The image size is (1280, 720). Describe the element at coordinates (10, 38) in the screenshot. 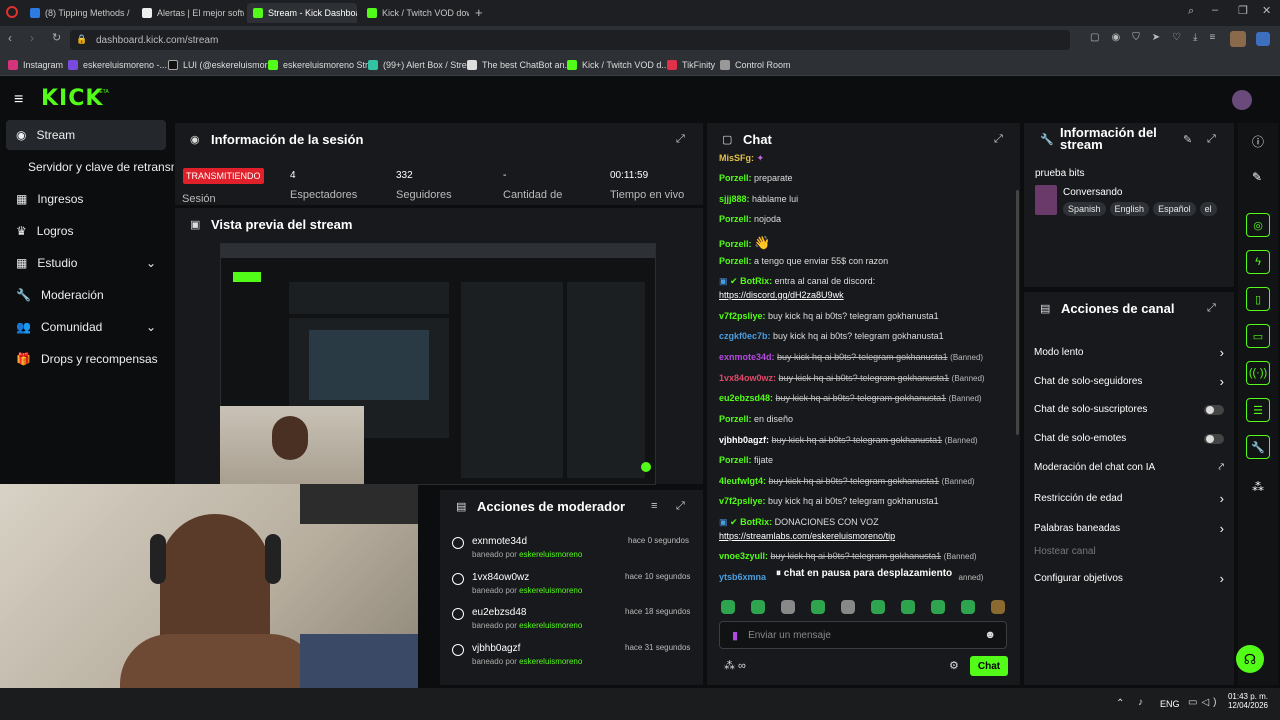

I see `back-icon: ‹` at that location.